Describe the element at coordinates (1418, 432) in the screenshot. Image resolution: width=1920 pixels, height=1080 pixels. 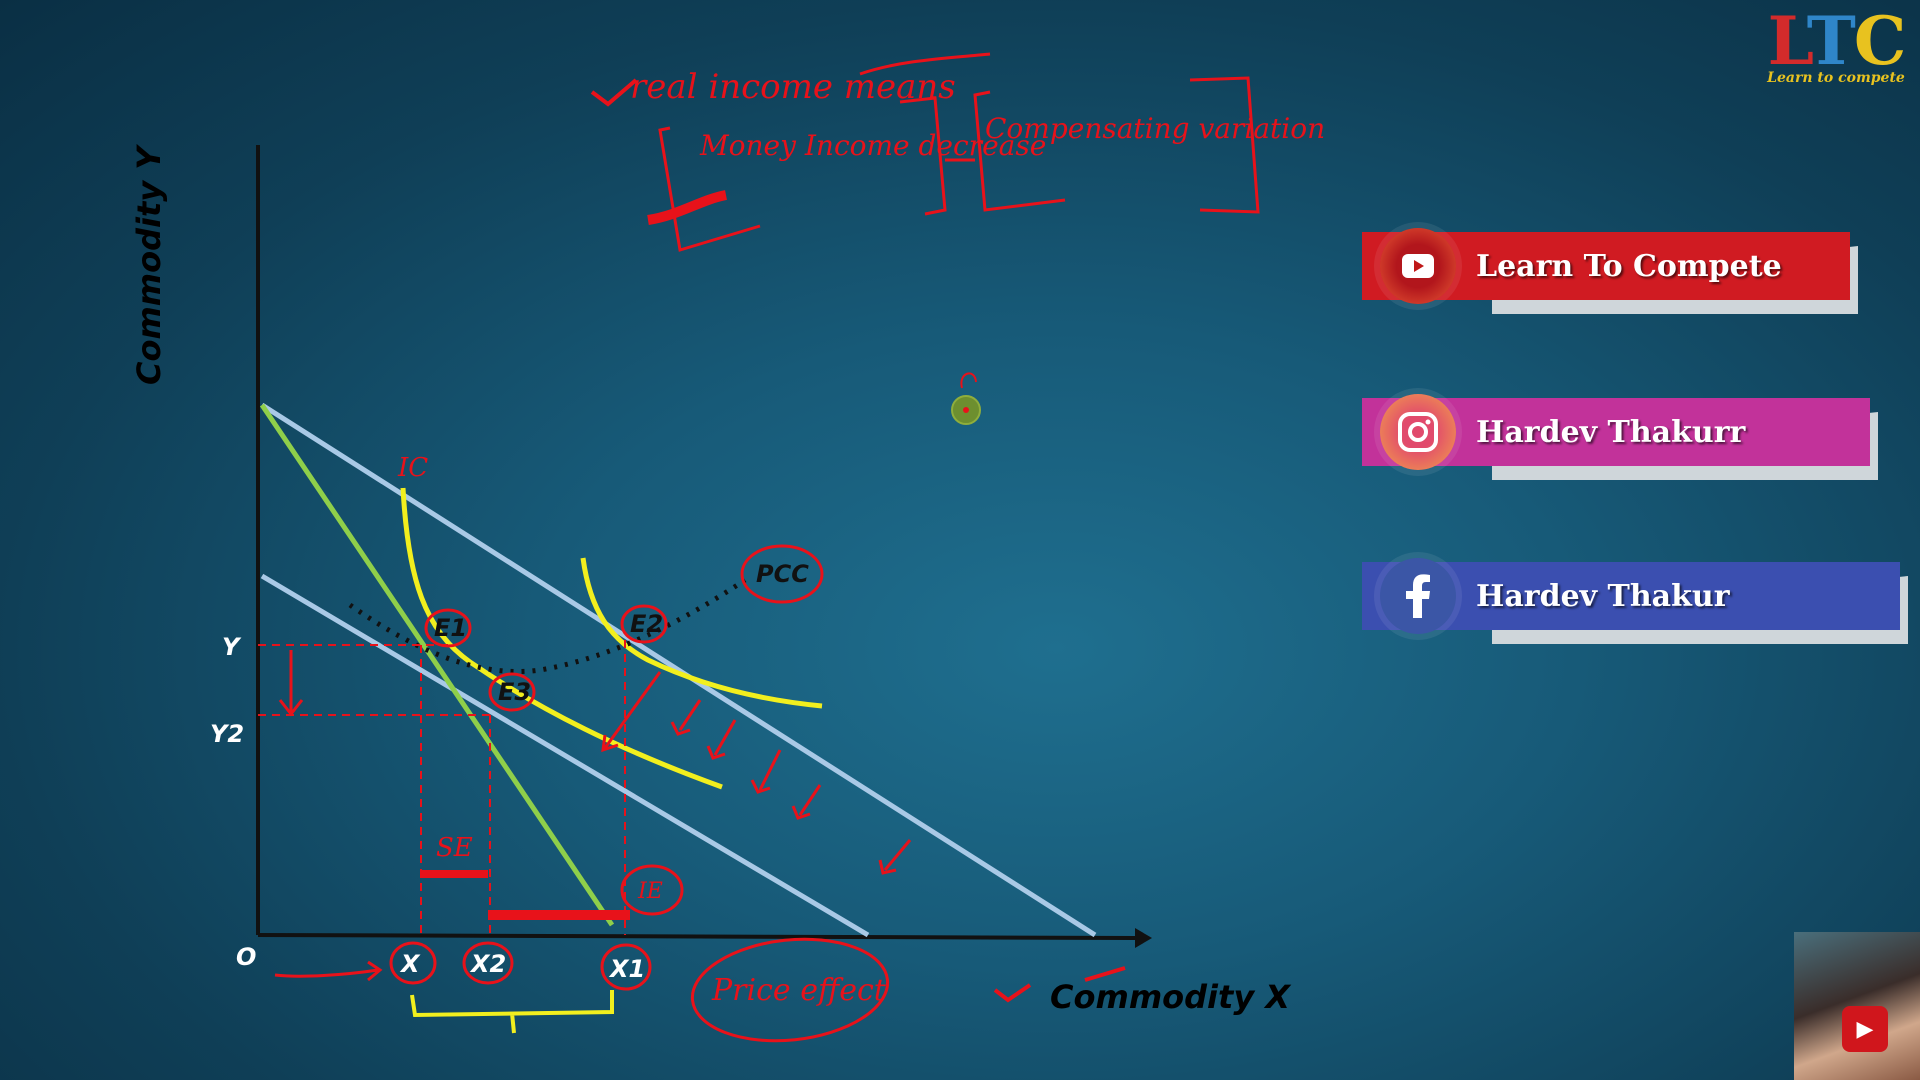
I see `instagram-icon` at that location.